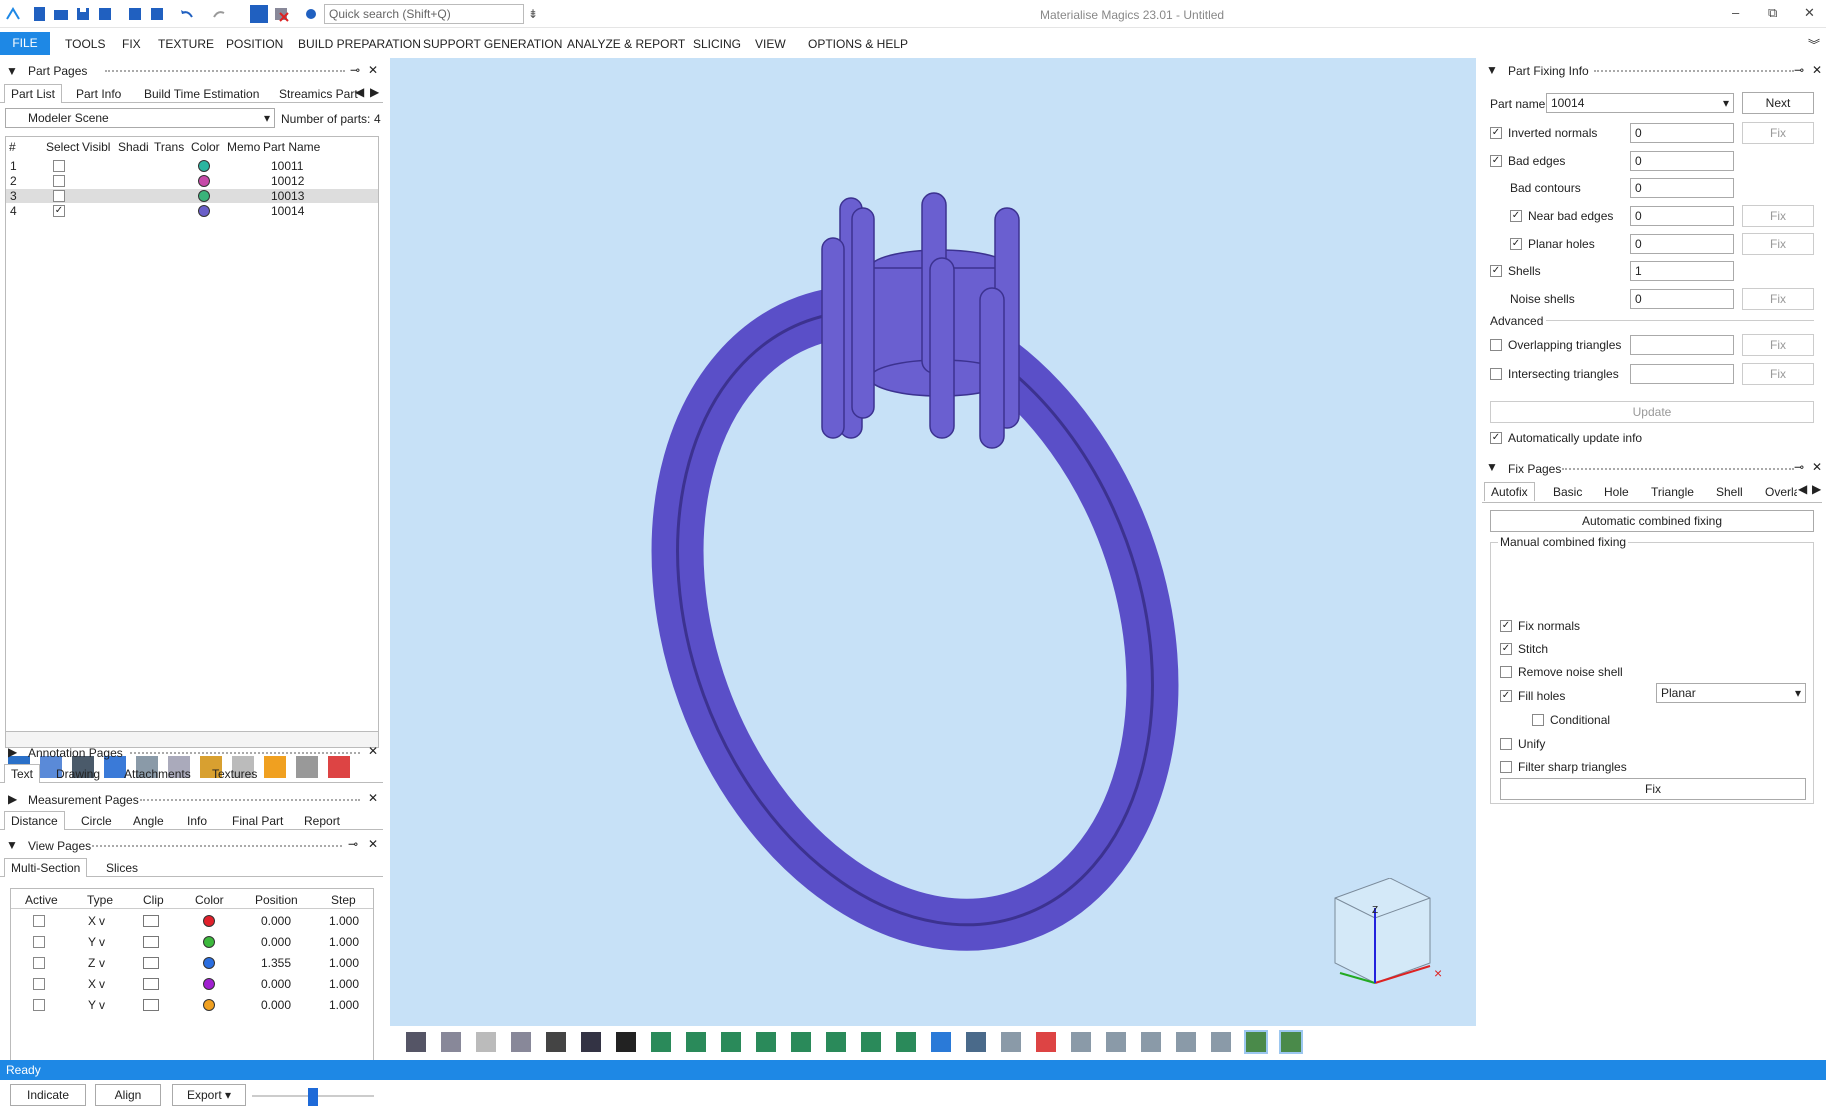 Image resolution: width=1826 pixels, height=1106 pixels. I want to click on mesh-view-icon, so click(1256, 1042).